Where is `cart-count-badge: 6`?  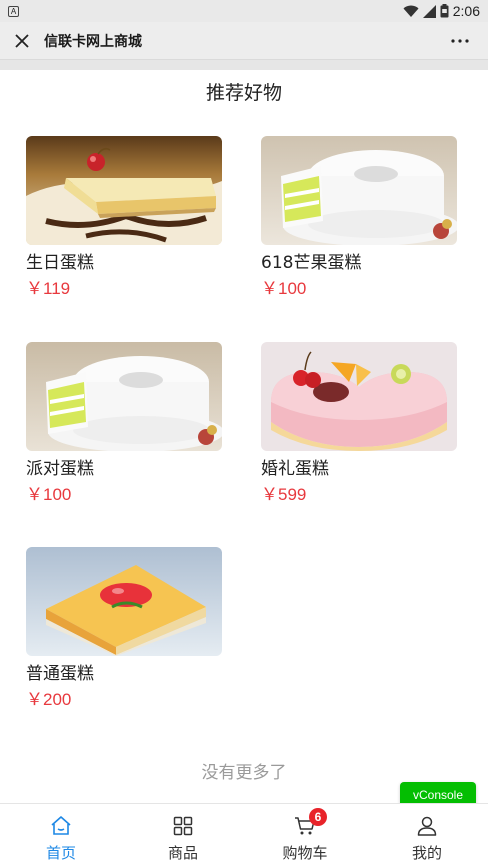 cart-count-badge: 6 is located at coordinates (318, 817).